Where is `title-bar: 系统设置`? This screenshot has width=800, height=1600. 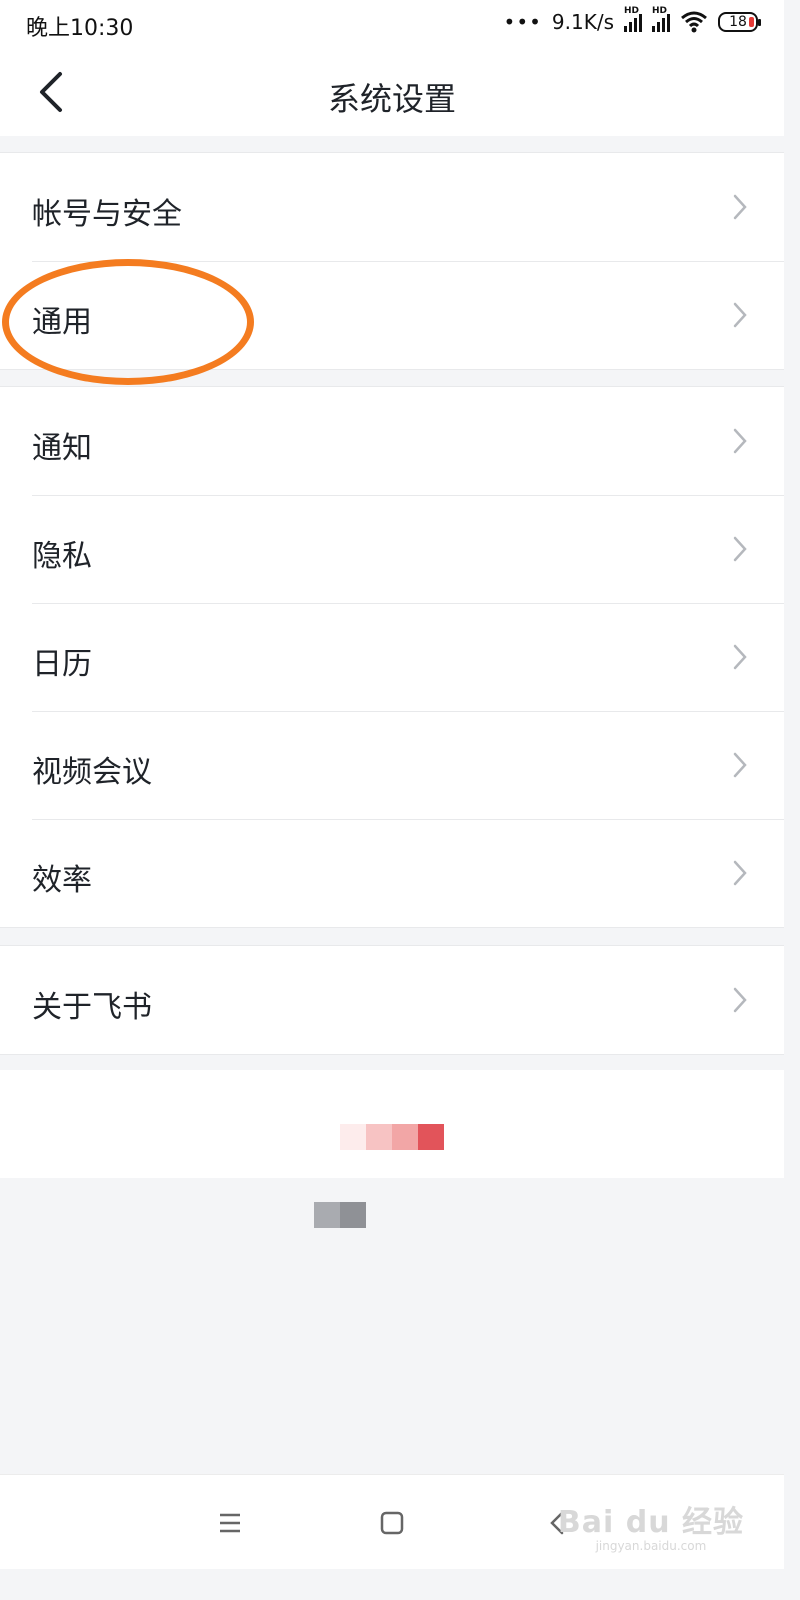 title-bar: 系统设置 is located at coordinates (392, 92).